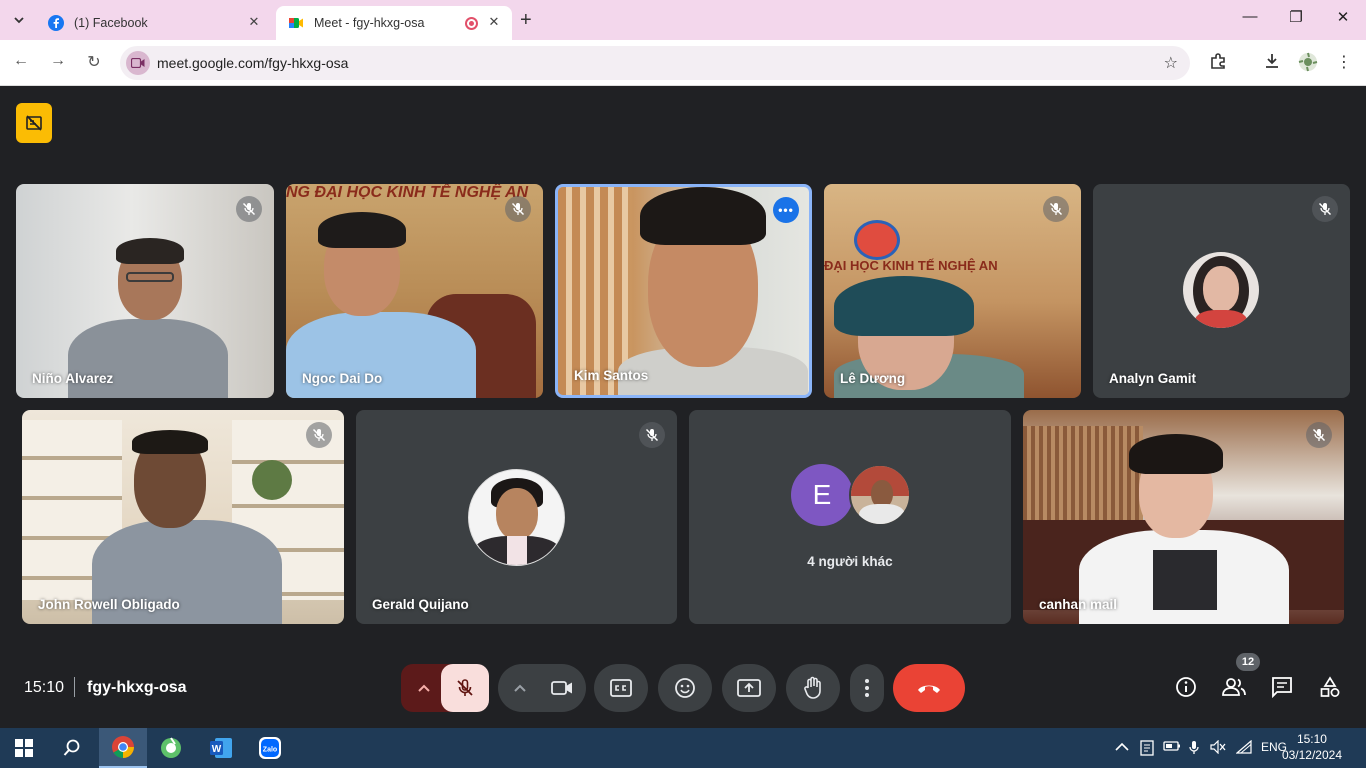 Image resolution: width=1366 pixels, height=768 pixels. I want to click on notepad-tray-icon, so click(1147, 749).